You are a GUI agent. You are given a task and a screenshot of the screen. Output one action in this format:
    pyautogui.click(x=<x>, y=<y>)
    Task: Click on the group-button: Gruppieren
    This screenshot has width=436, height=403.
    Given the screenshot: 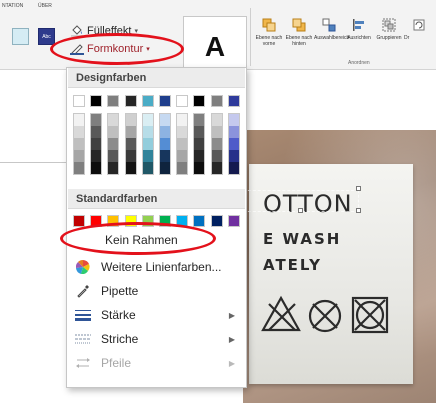 What is the action you would take?
    pyautogui.click(x=389, y=29)
    